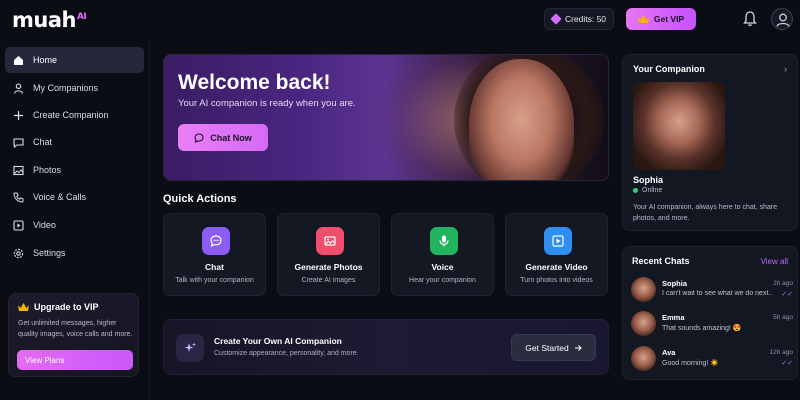 The height and width of the screenshot is (400, 800). I want to click on get-started-button: Get Started, so click(553, 347).